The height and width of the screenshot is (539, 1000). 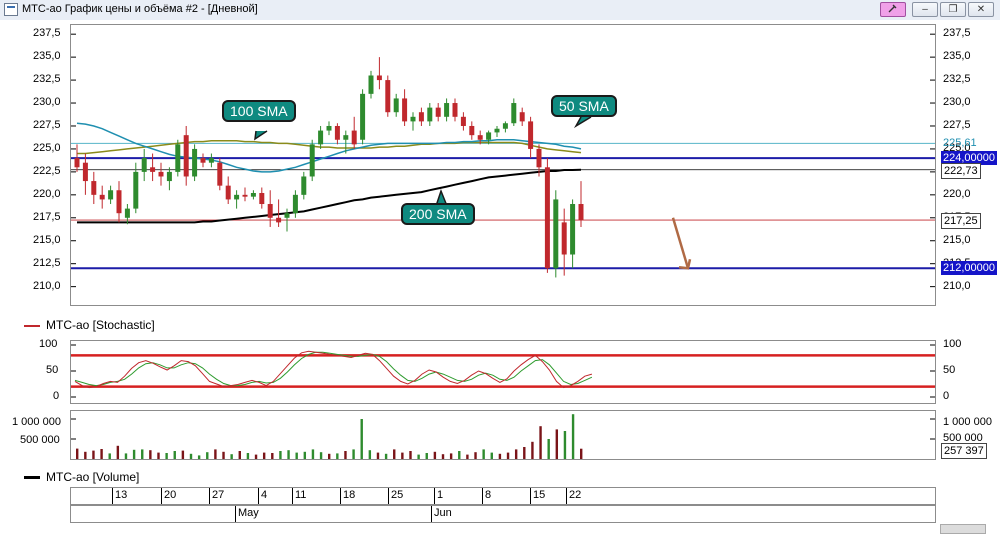 What do you see at coordinates (47, 285) in the screenshot?
I see `price-tick-label-left: 210,0` at bounding box center [47, 285].